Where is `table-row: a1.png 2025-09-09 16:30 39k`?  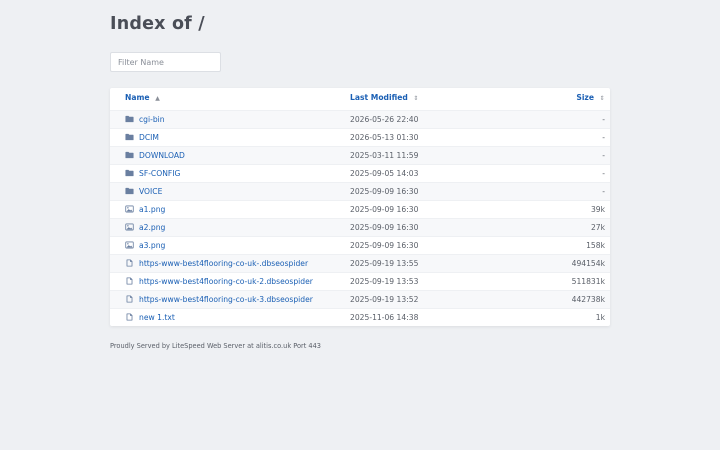
table-row: a1.png 2025-09-09 16:30 39k is located at coordinates (360, 209).